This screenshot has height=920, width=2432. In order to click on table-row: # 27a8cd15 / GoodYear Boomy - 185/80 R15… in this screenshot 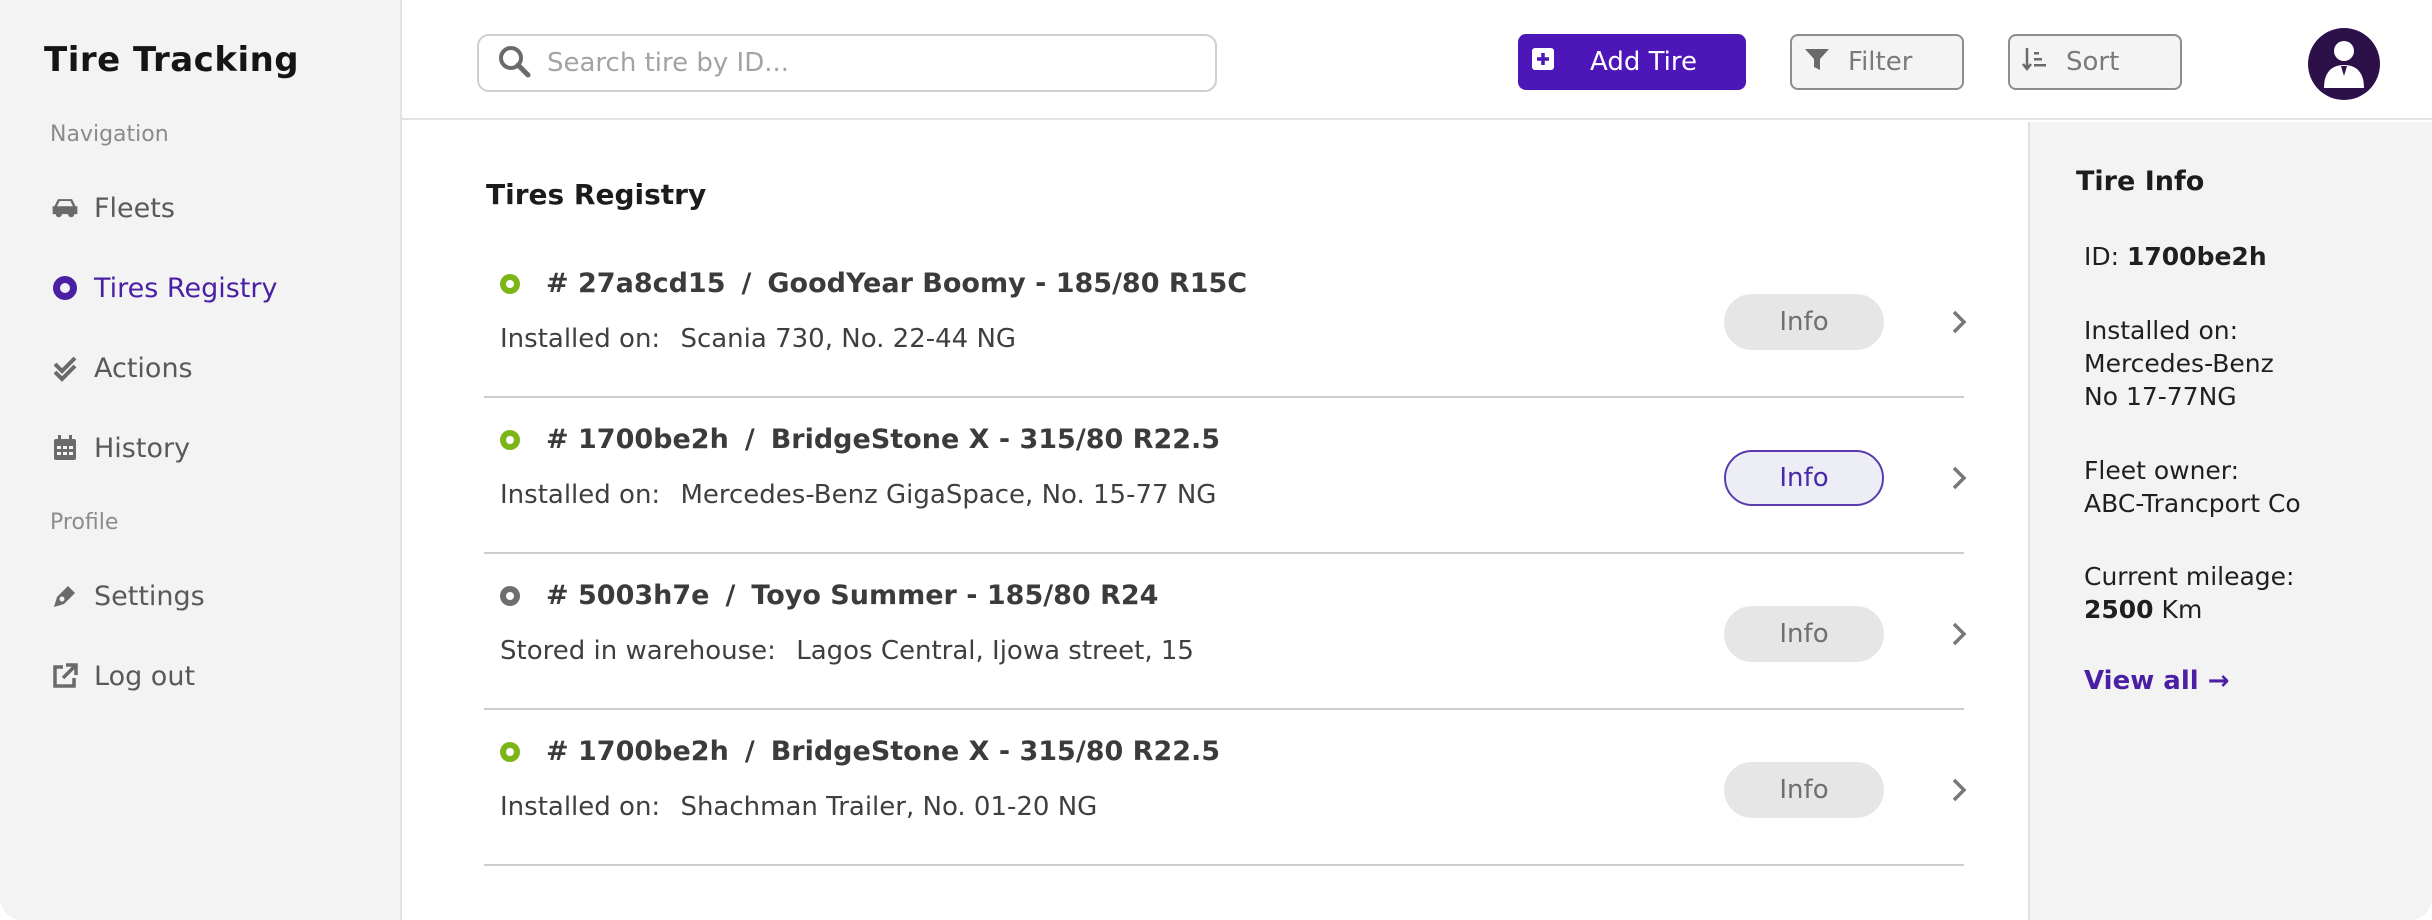, I will do `click(1225, 320)`.